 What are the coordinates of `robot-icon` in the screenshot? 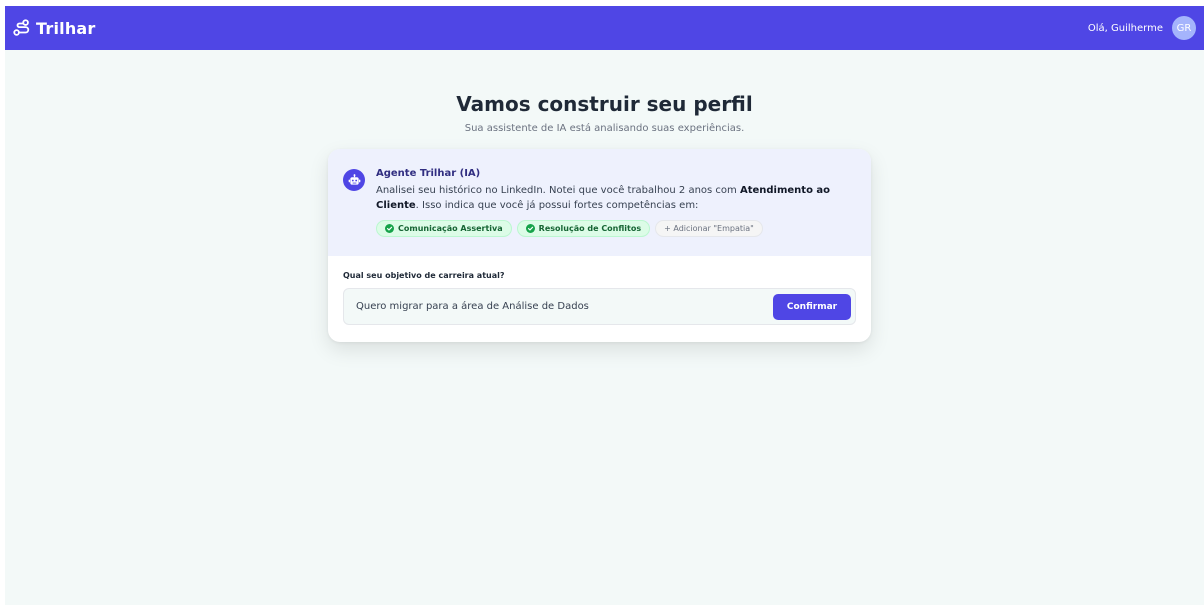 It's located at (354, 180).